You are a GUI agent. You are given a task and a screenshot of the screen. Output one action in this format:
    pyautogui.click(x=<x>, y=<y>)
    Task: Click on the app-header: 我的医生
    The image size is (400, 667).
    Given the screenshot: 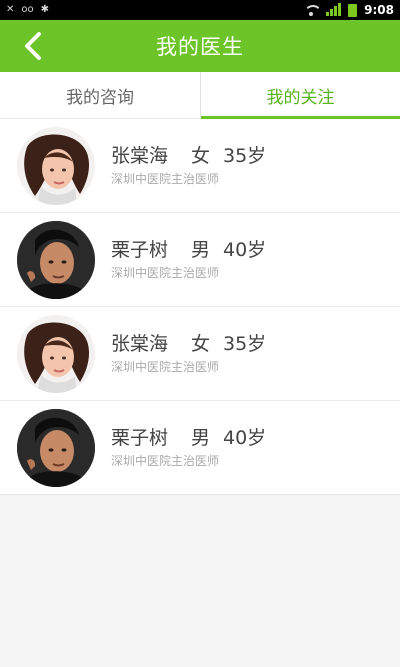 What is the action you would take?
    pyautogui.click(x=200, y=46)
    